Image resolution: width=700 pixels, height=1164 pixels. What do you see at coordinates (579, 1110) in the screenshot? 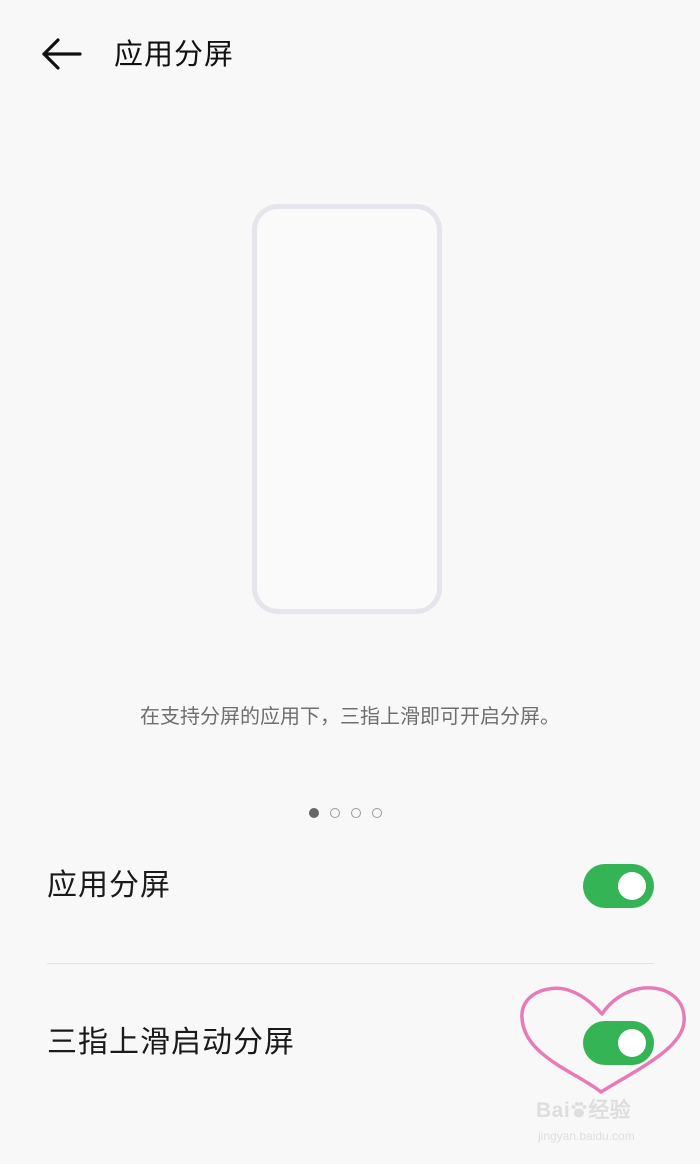
I see `paw-icon` at bounding box center [579, 1110].